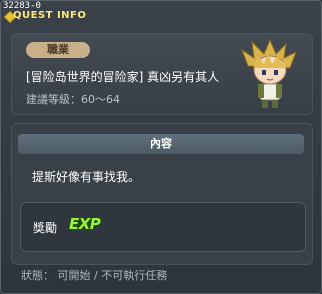 The height and width of the screenshot is (294, 322). I want to click on content-header: 內容, so click(161, 144).